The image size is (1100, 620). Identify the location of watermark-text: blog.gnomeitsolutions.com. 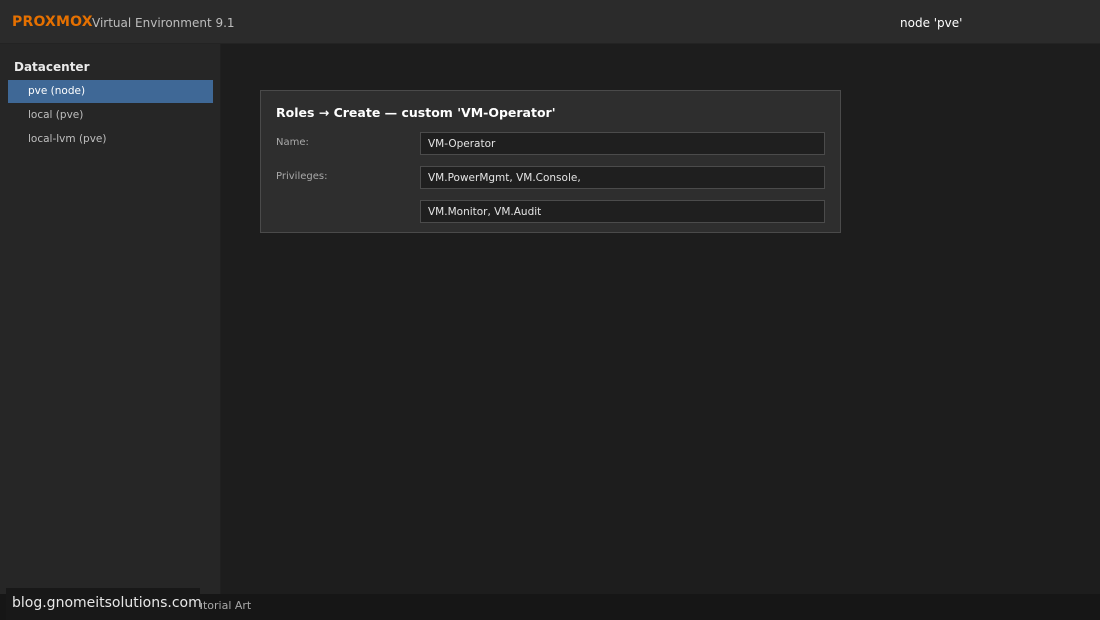
(107, 603).